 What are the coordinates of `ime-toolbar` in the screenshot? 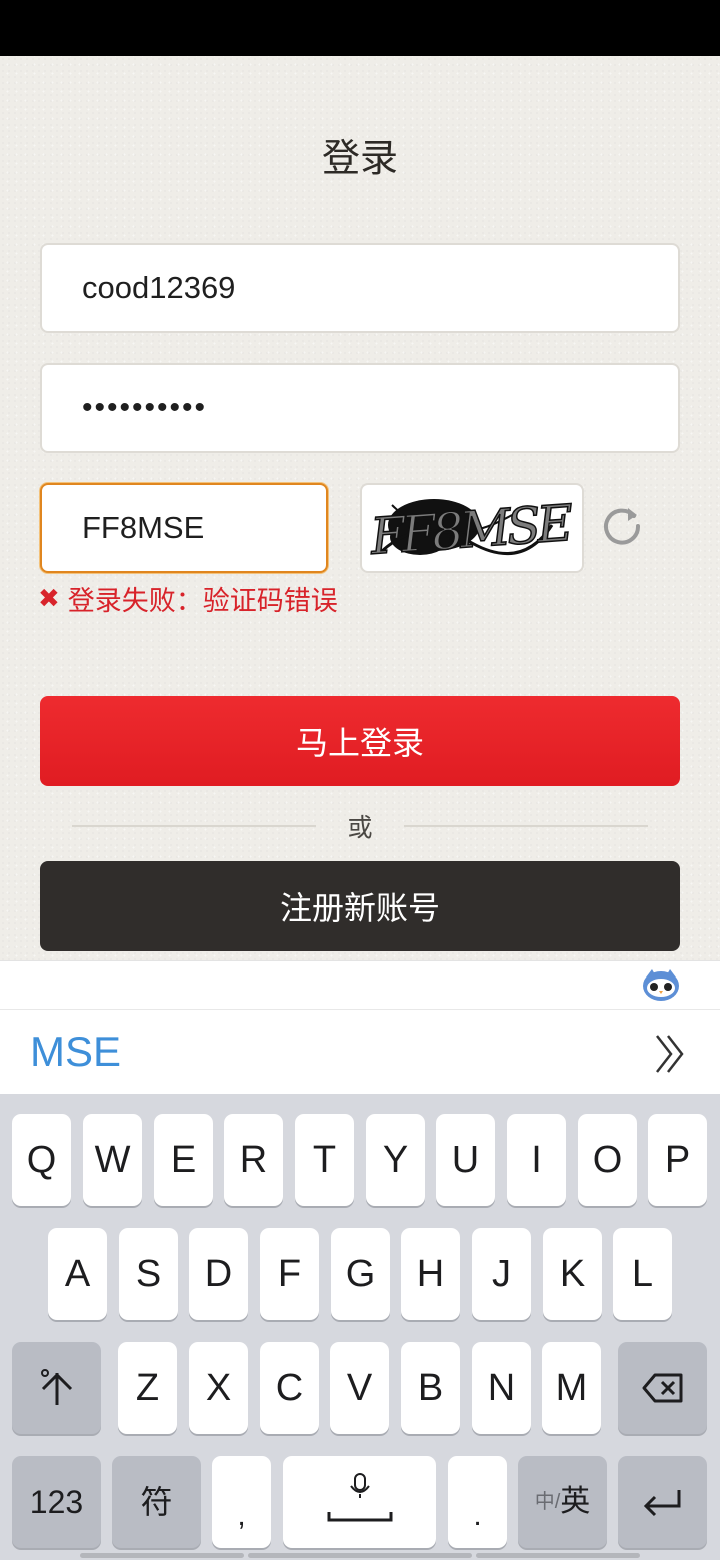 It's located at (360, 985).